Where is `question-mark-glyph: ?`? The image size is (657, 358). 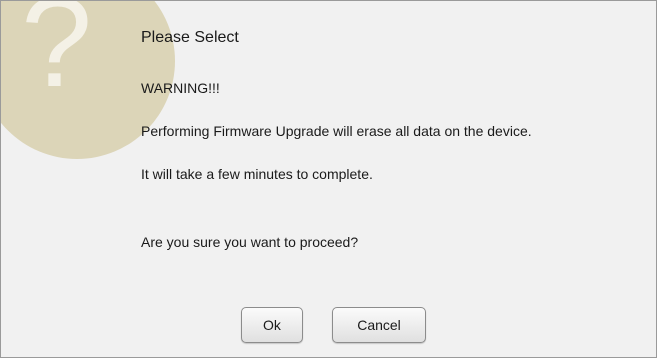 question-mark-glyph: ? is located at coordinates (57, 57).